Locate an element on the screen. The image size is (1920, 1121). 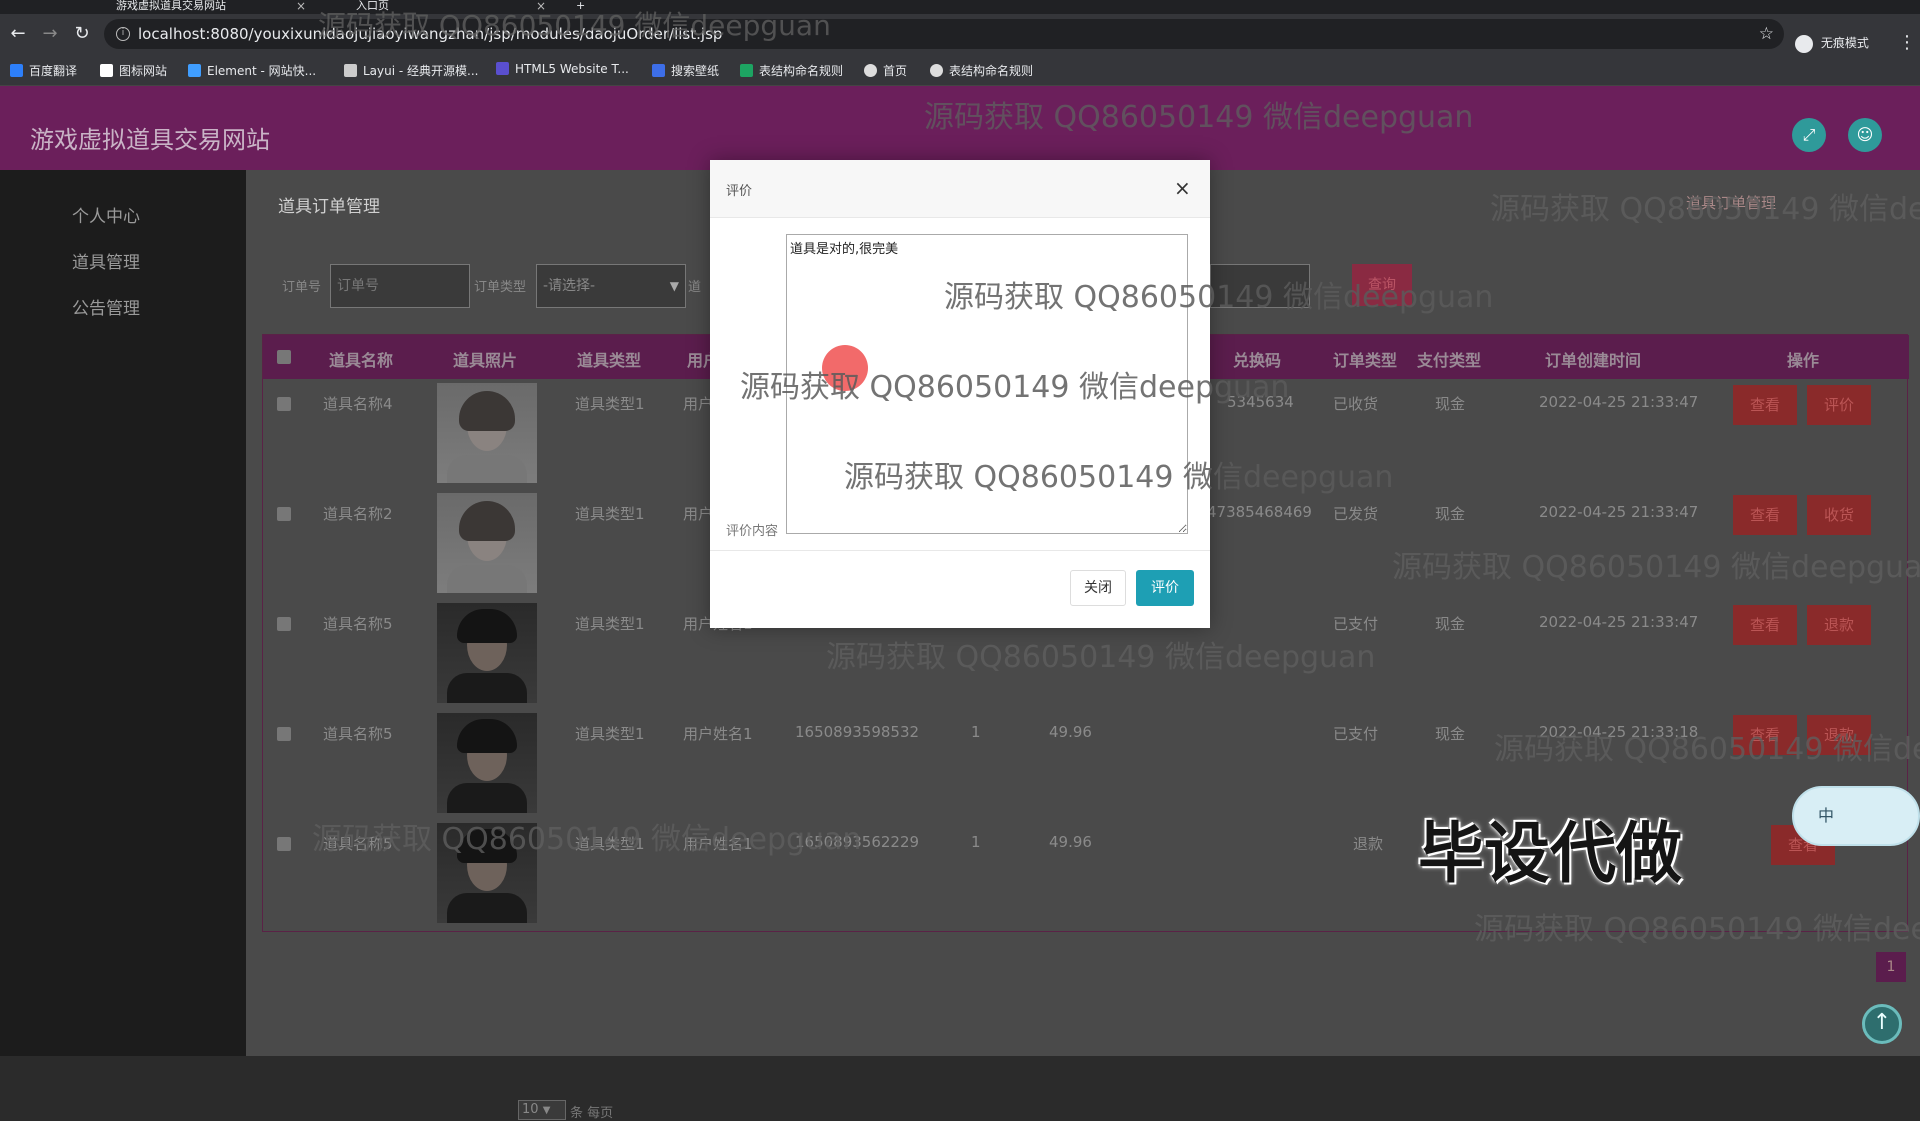
bookmark-item: 搜索壁纸 is located at coordinates (685, 70).